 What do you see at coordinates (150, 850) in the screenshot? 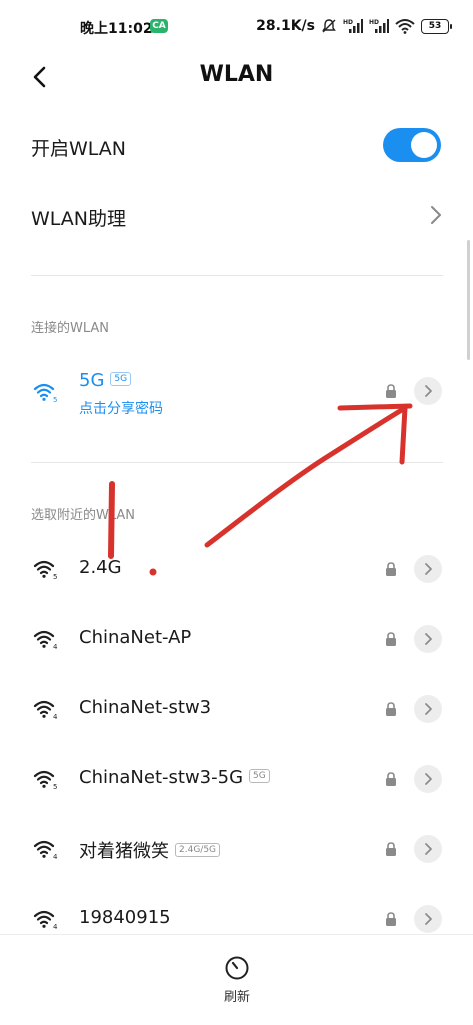
I see `network-name: 对着猪微笑 2.4G/5G` at bounding box center [150, 850].